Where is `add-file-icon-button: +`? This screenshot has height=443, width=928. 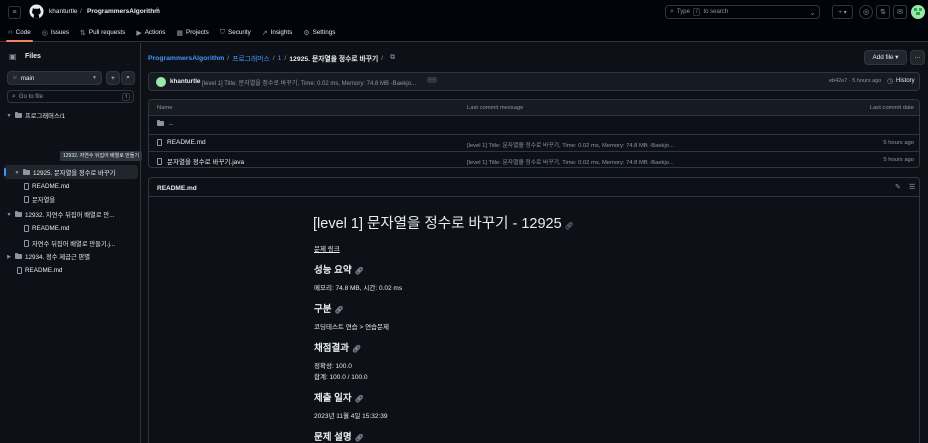
add-file-icon-button: + is located at coordinates (113, 78).